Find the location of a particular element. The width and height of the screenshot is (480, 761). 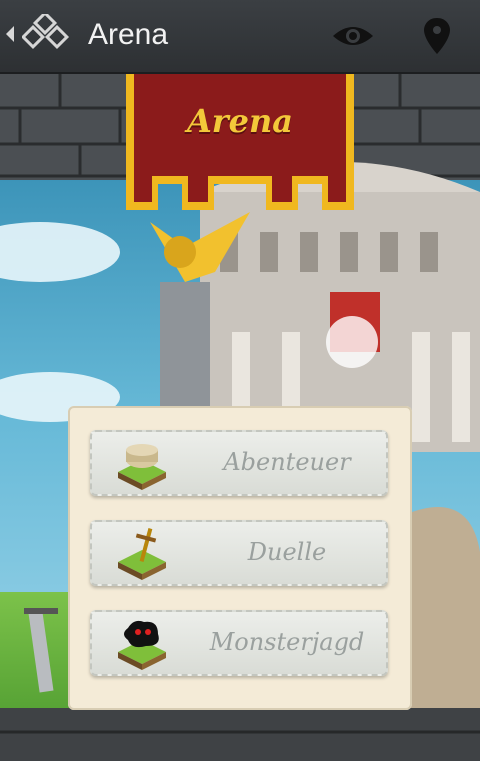

location-pin-icon is located at coordinates (437, 36).